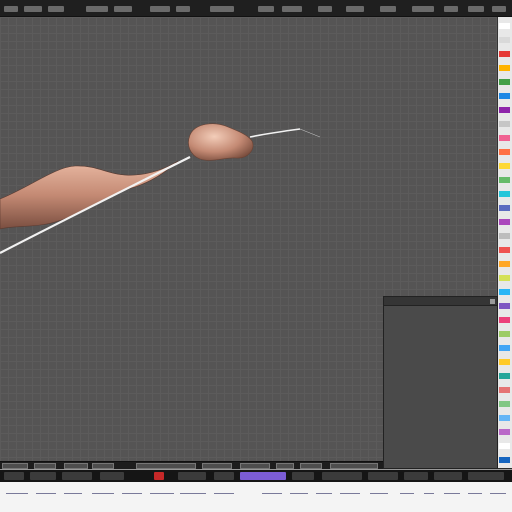 This screenshot has height=512, width=512. I want to click on task-strip, so click(256, 476).